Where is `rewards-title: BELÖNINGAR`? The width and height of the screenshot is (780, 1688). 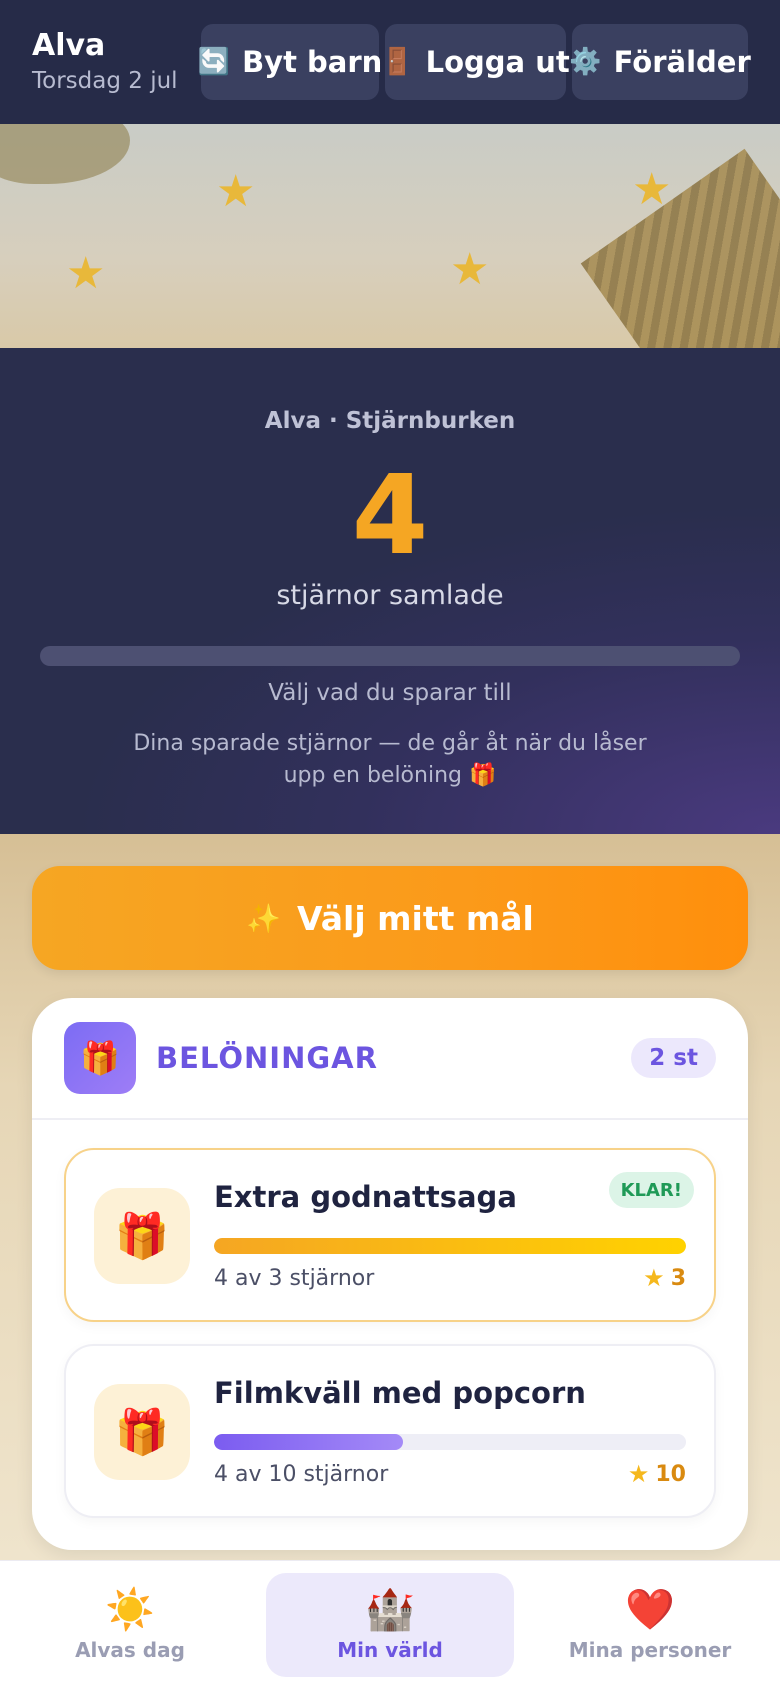
rewards-title: BELÖNINGAR is located at coordinates (267, 1058).